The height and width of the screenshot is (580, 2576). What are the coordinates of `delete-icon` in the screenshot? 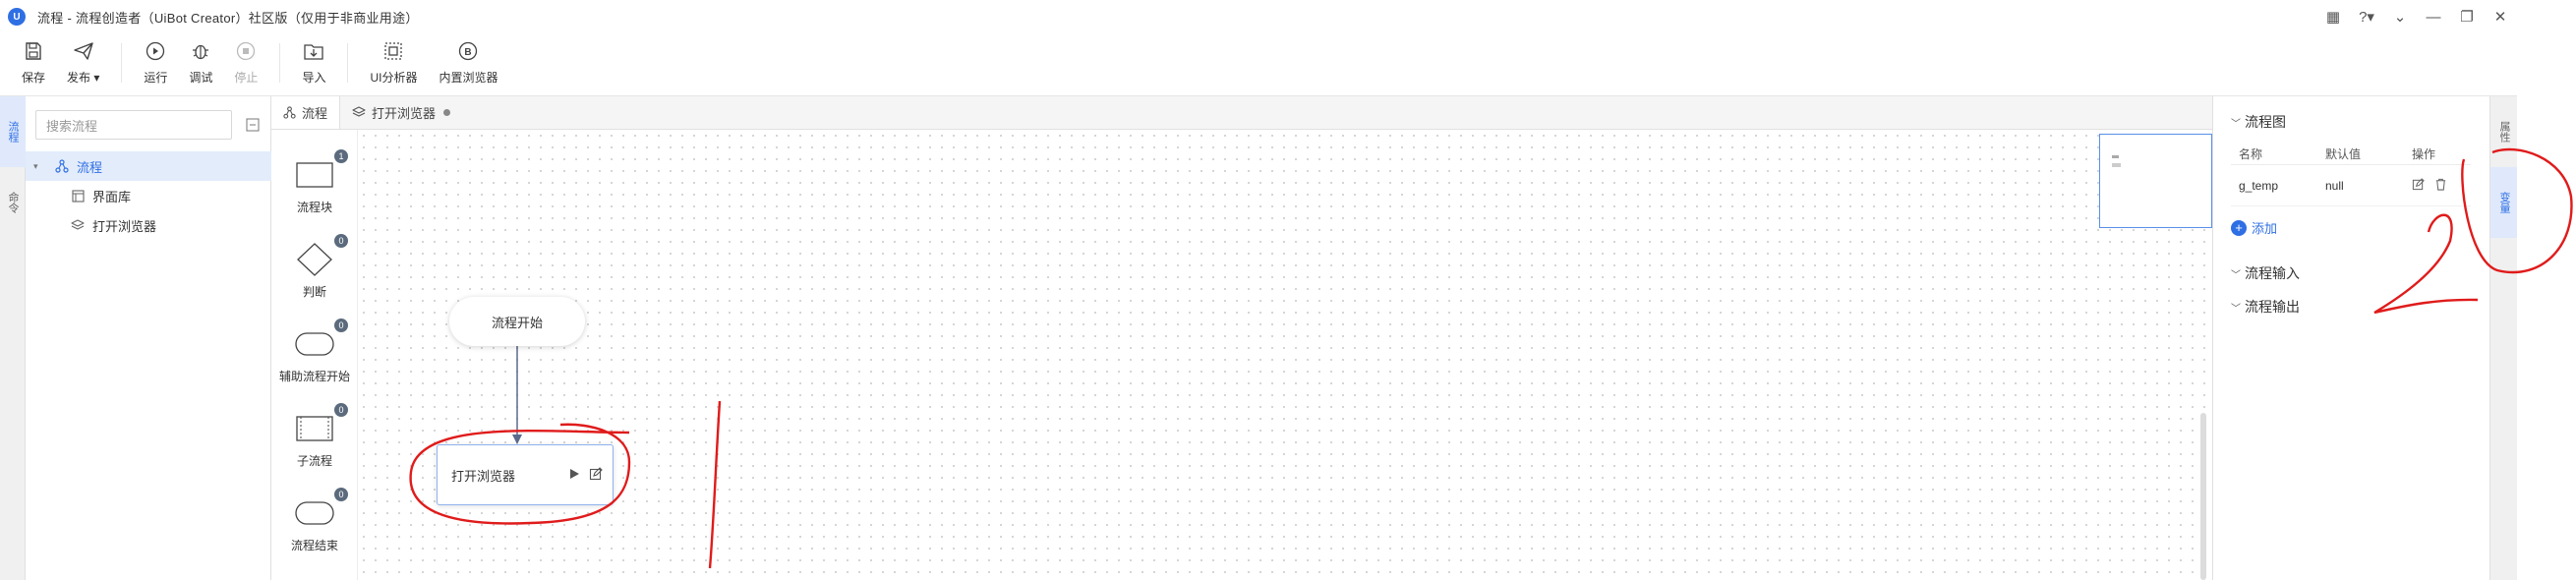 It's located at (2440, 186).